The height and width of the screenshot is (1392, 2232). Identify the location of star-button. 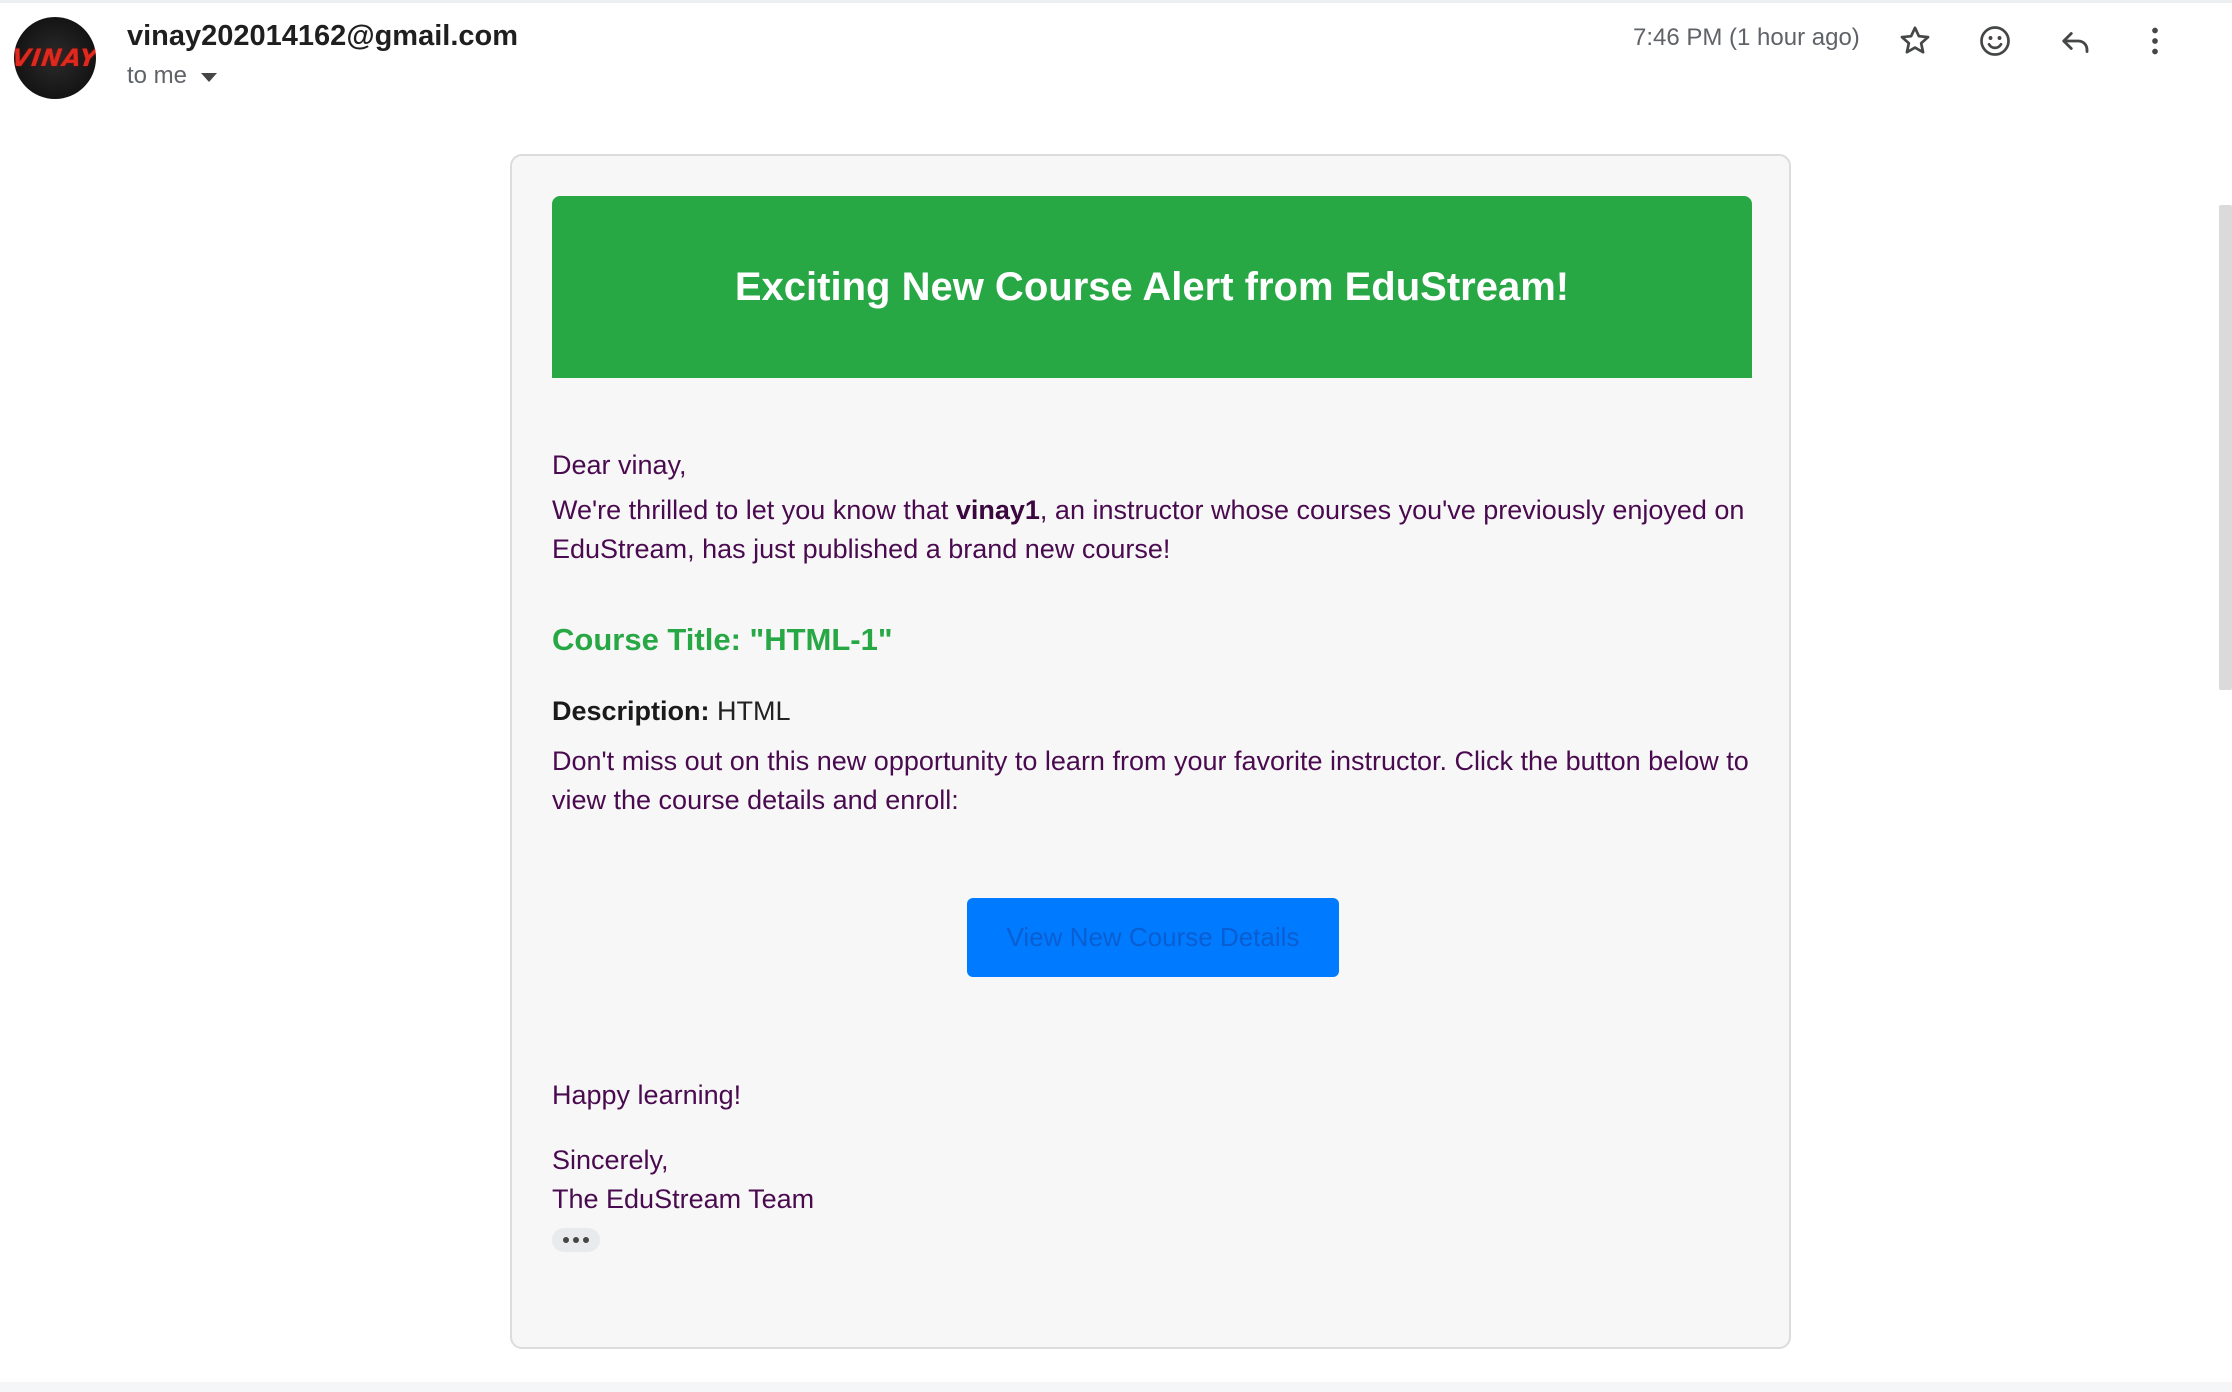
(1915, 41).